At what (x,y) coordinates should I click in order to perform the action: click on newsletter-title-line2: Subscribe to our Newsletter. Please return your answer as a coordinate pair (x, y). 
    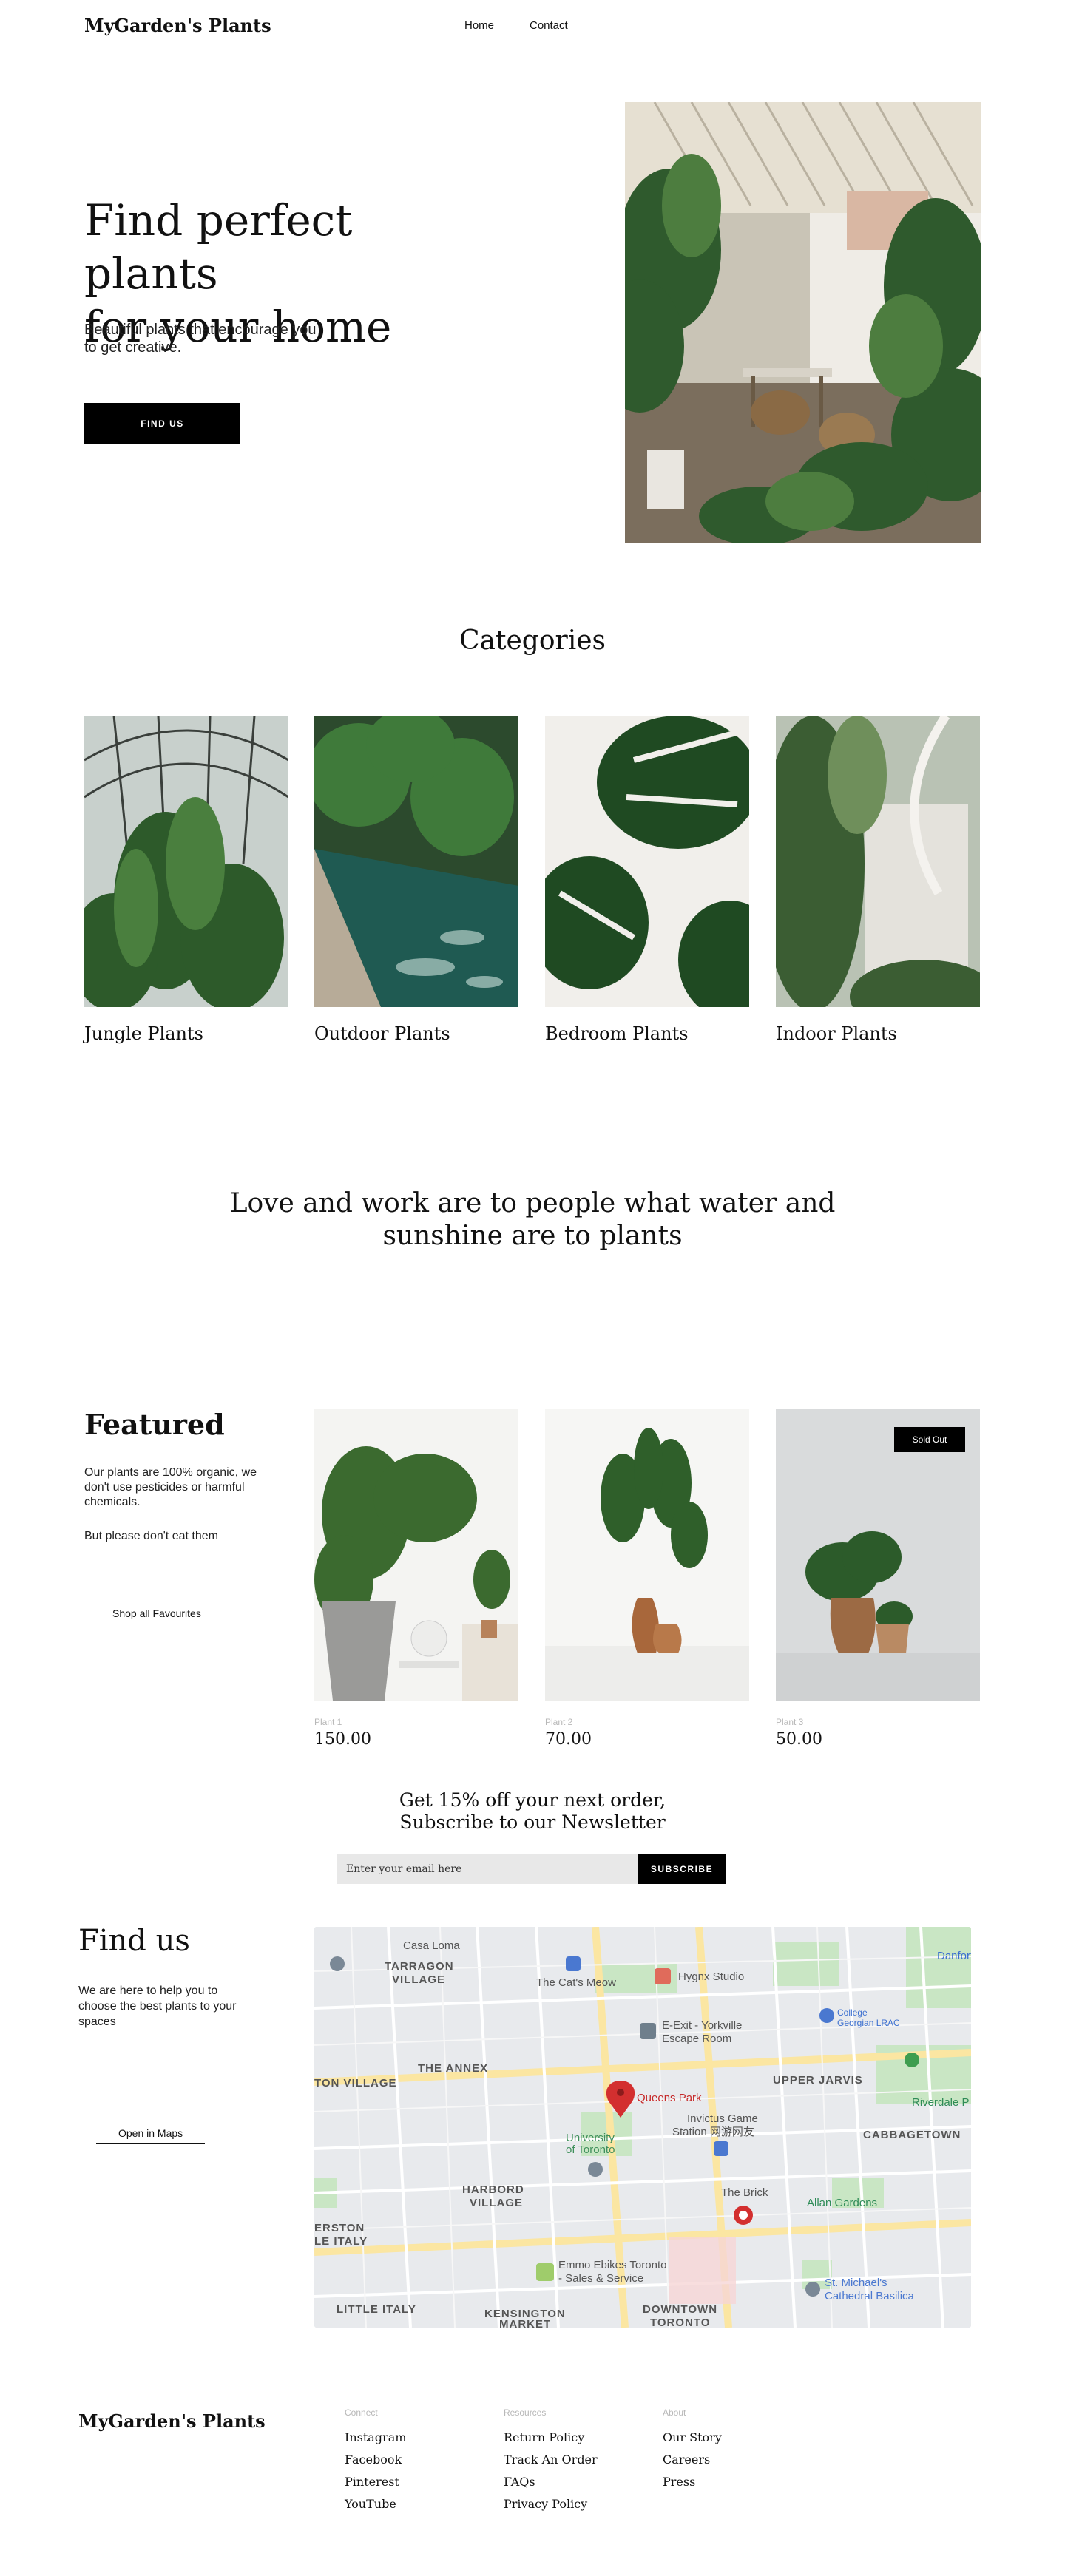
    Looking at the image, I should click on (532, 1822).